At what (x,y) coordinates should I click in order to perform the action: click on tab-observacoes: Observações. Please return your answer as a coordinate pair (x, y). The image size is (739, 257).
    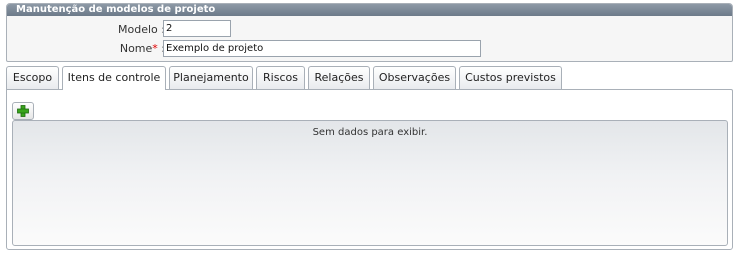
    Looking at the image, I should click on (414, 77).